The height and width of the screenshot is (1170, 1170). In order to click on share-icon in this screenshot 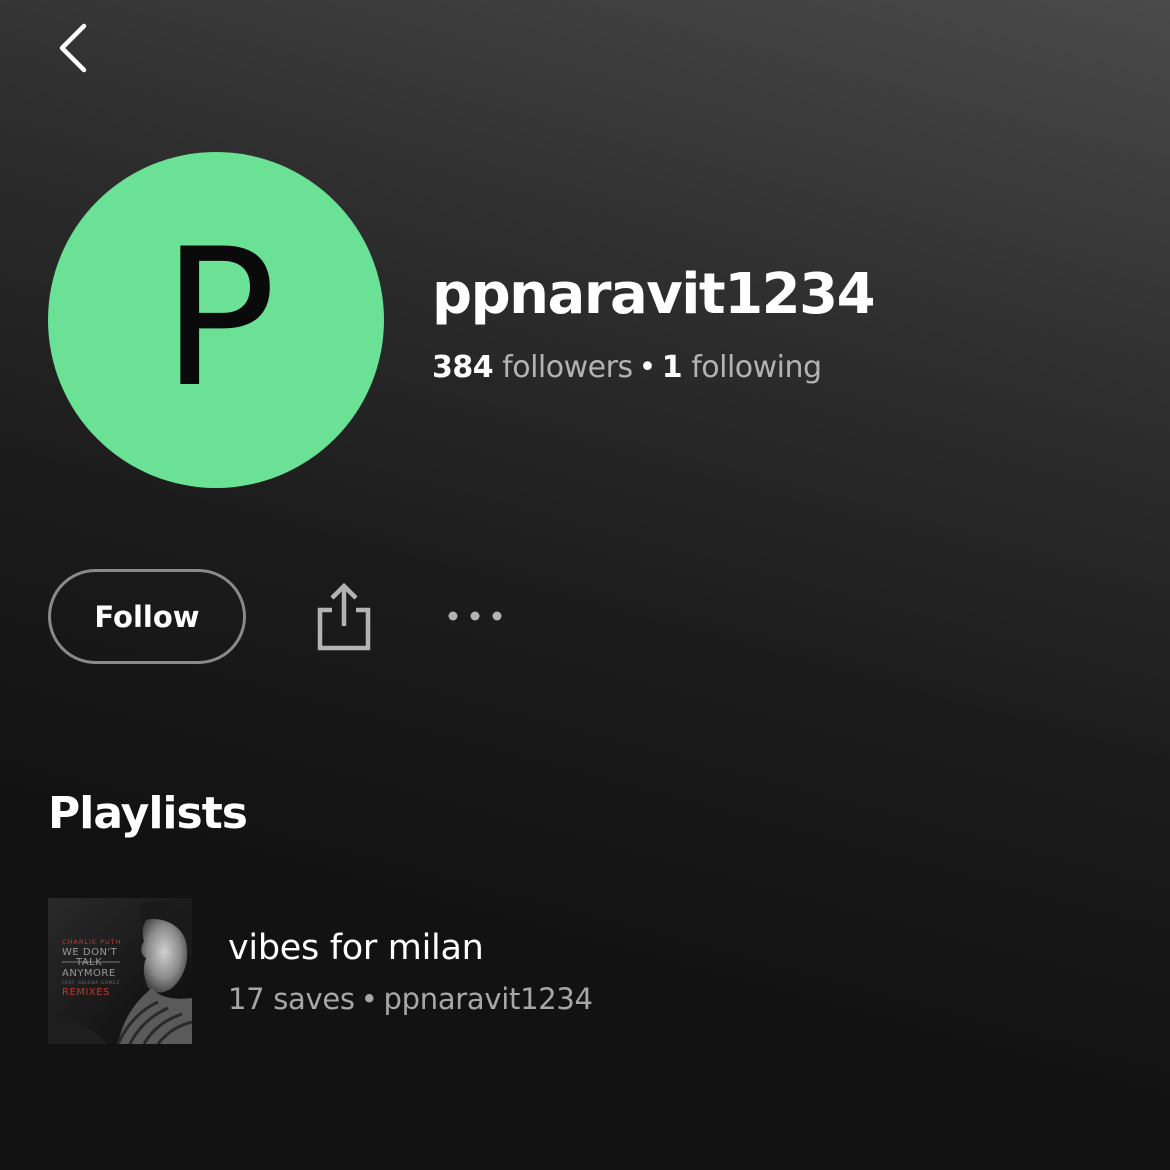, I will do `click(344, 616)`.